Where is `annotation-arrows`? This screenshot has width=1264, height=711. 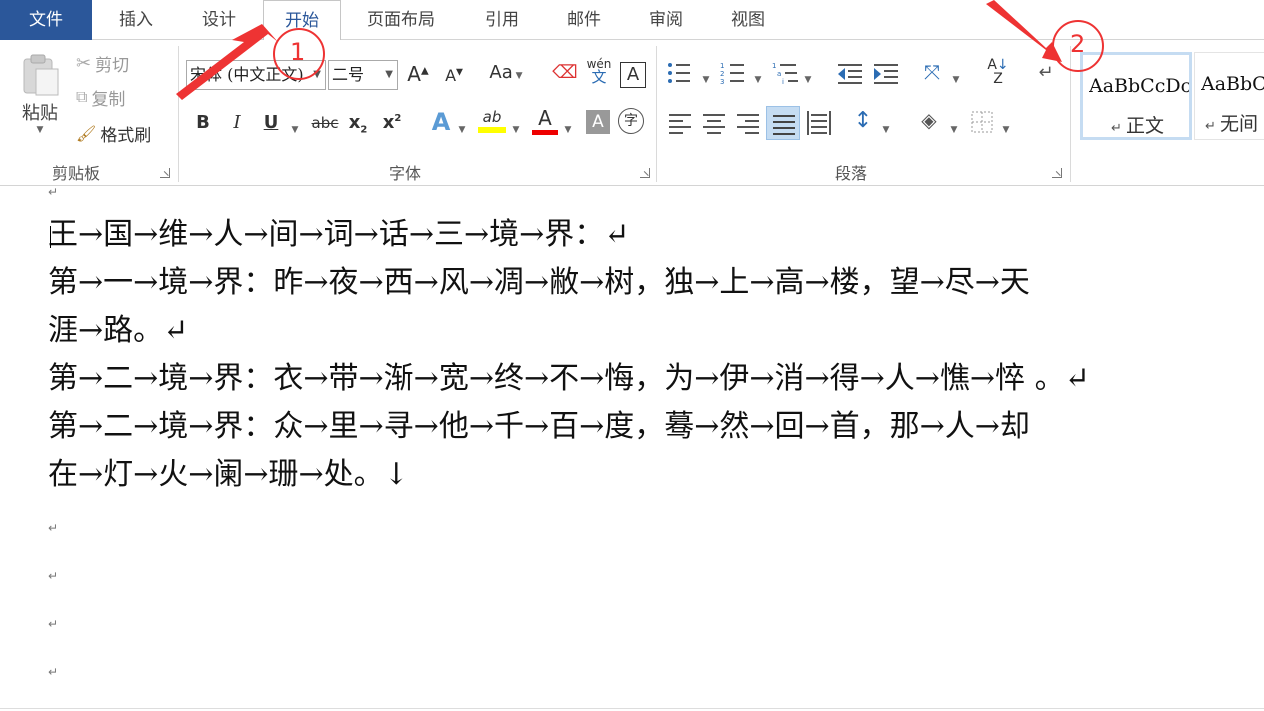
annotation-arrows is located at coordinates (619, 50).